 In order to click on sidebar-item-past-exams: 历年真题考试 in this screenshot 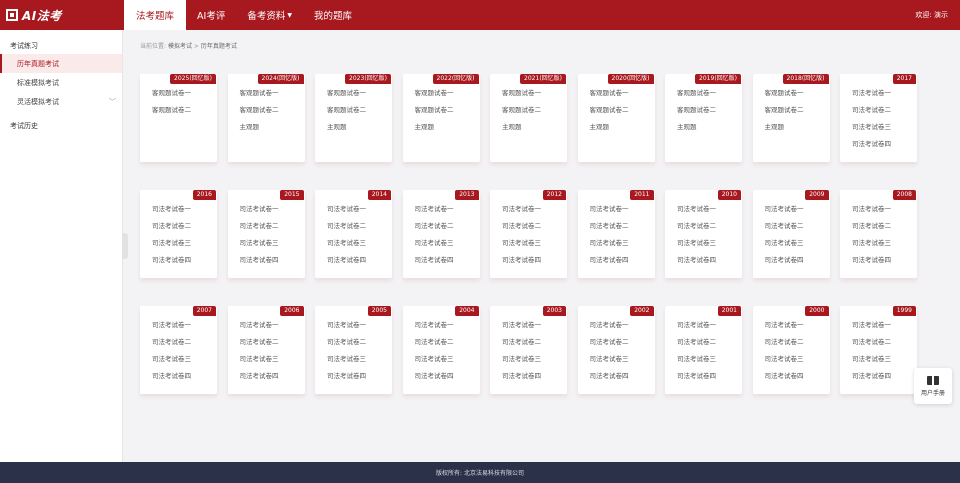, I will do `click(61, 63)`.